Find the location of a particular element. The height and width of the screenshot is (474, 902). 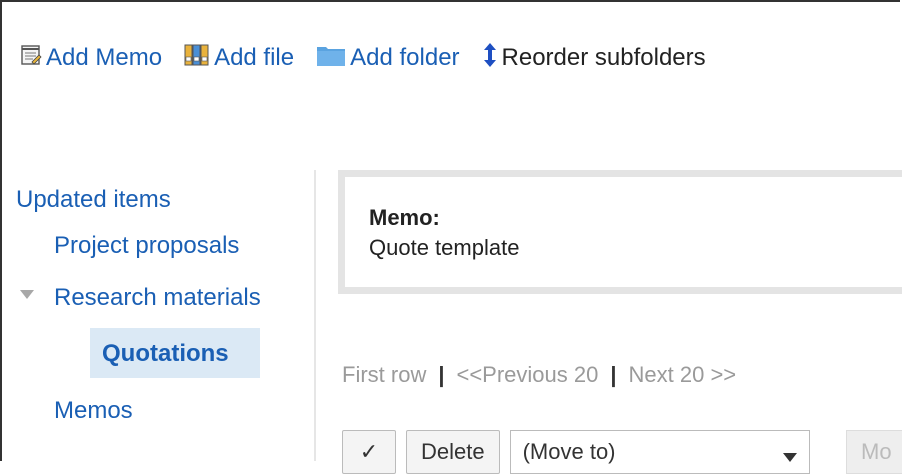

sidebar-divider is located at coordinates (315, 315).